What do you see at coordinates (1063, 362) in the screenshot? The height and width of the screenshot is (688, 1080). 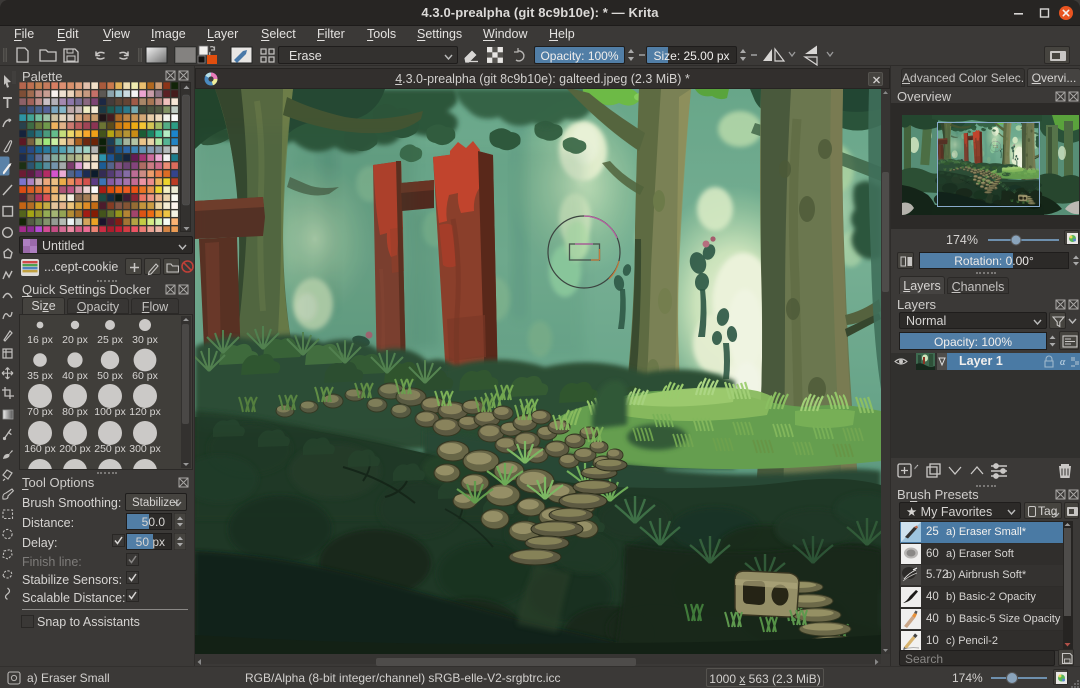 I see `svg-text: α` at bounding box center [1063, 362].